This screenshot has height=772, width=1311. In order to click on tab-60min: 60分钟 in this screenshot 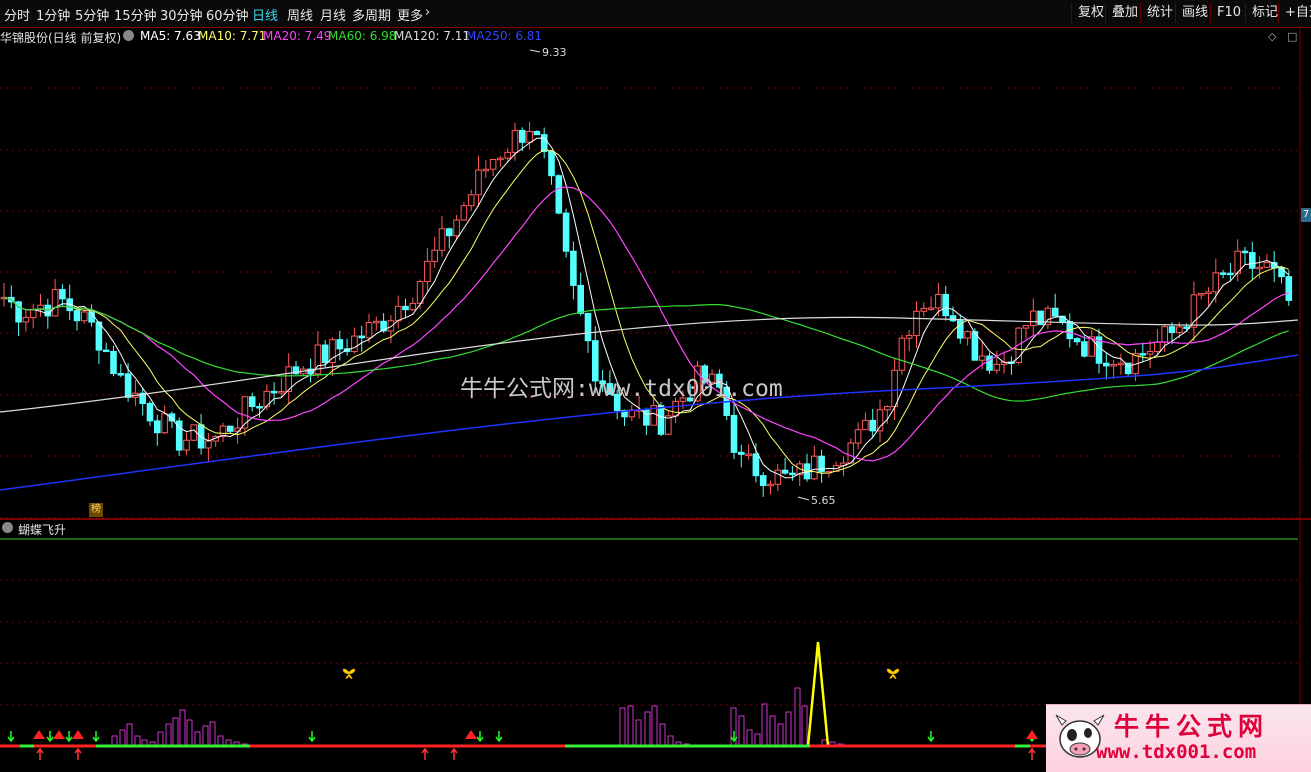, I will do `click(227, 14)`.